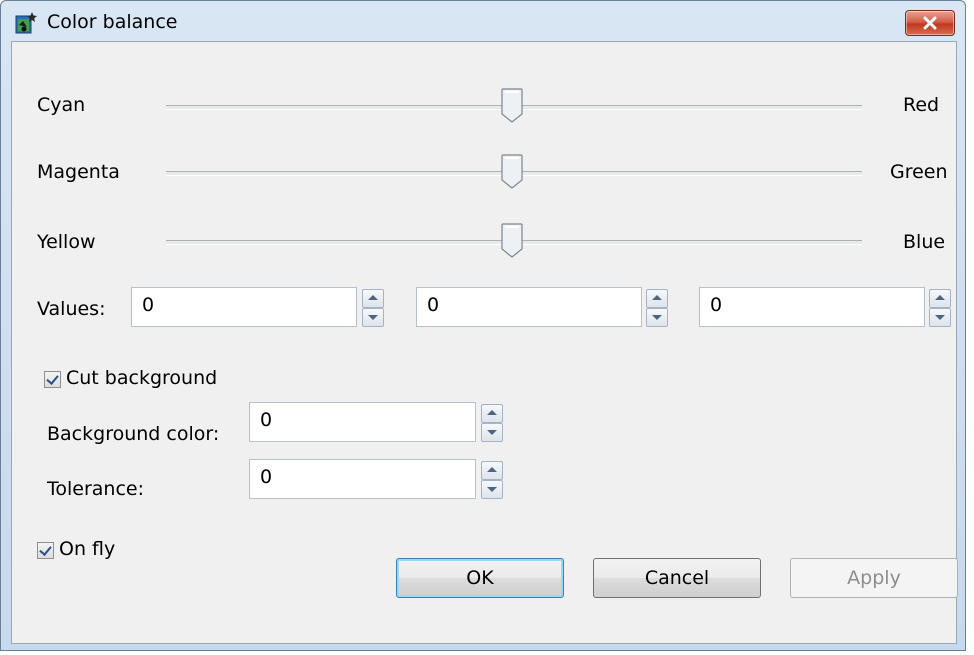  I want to click on magenta-green-slider, so click(514, 174).